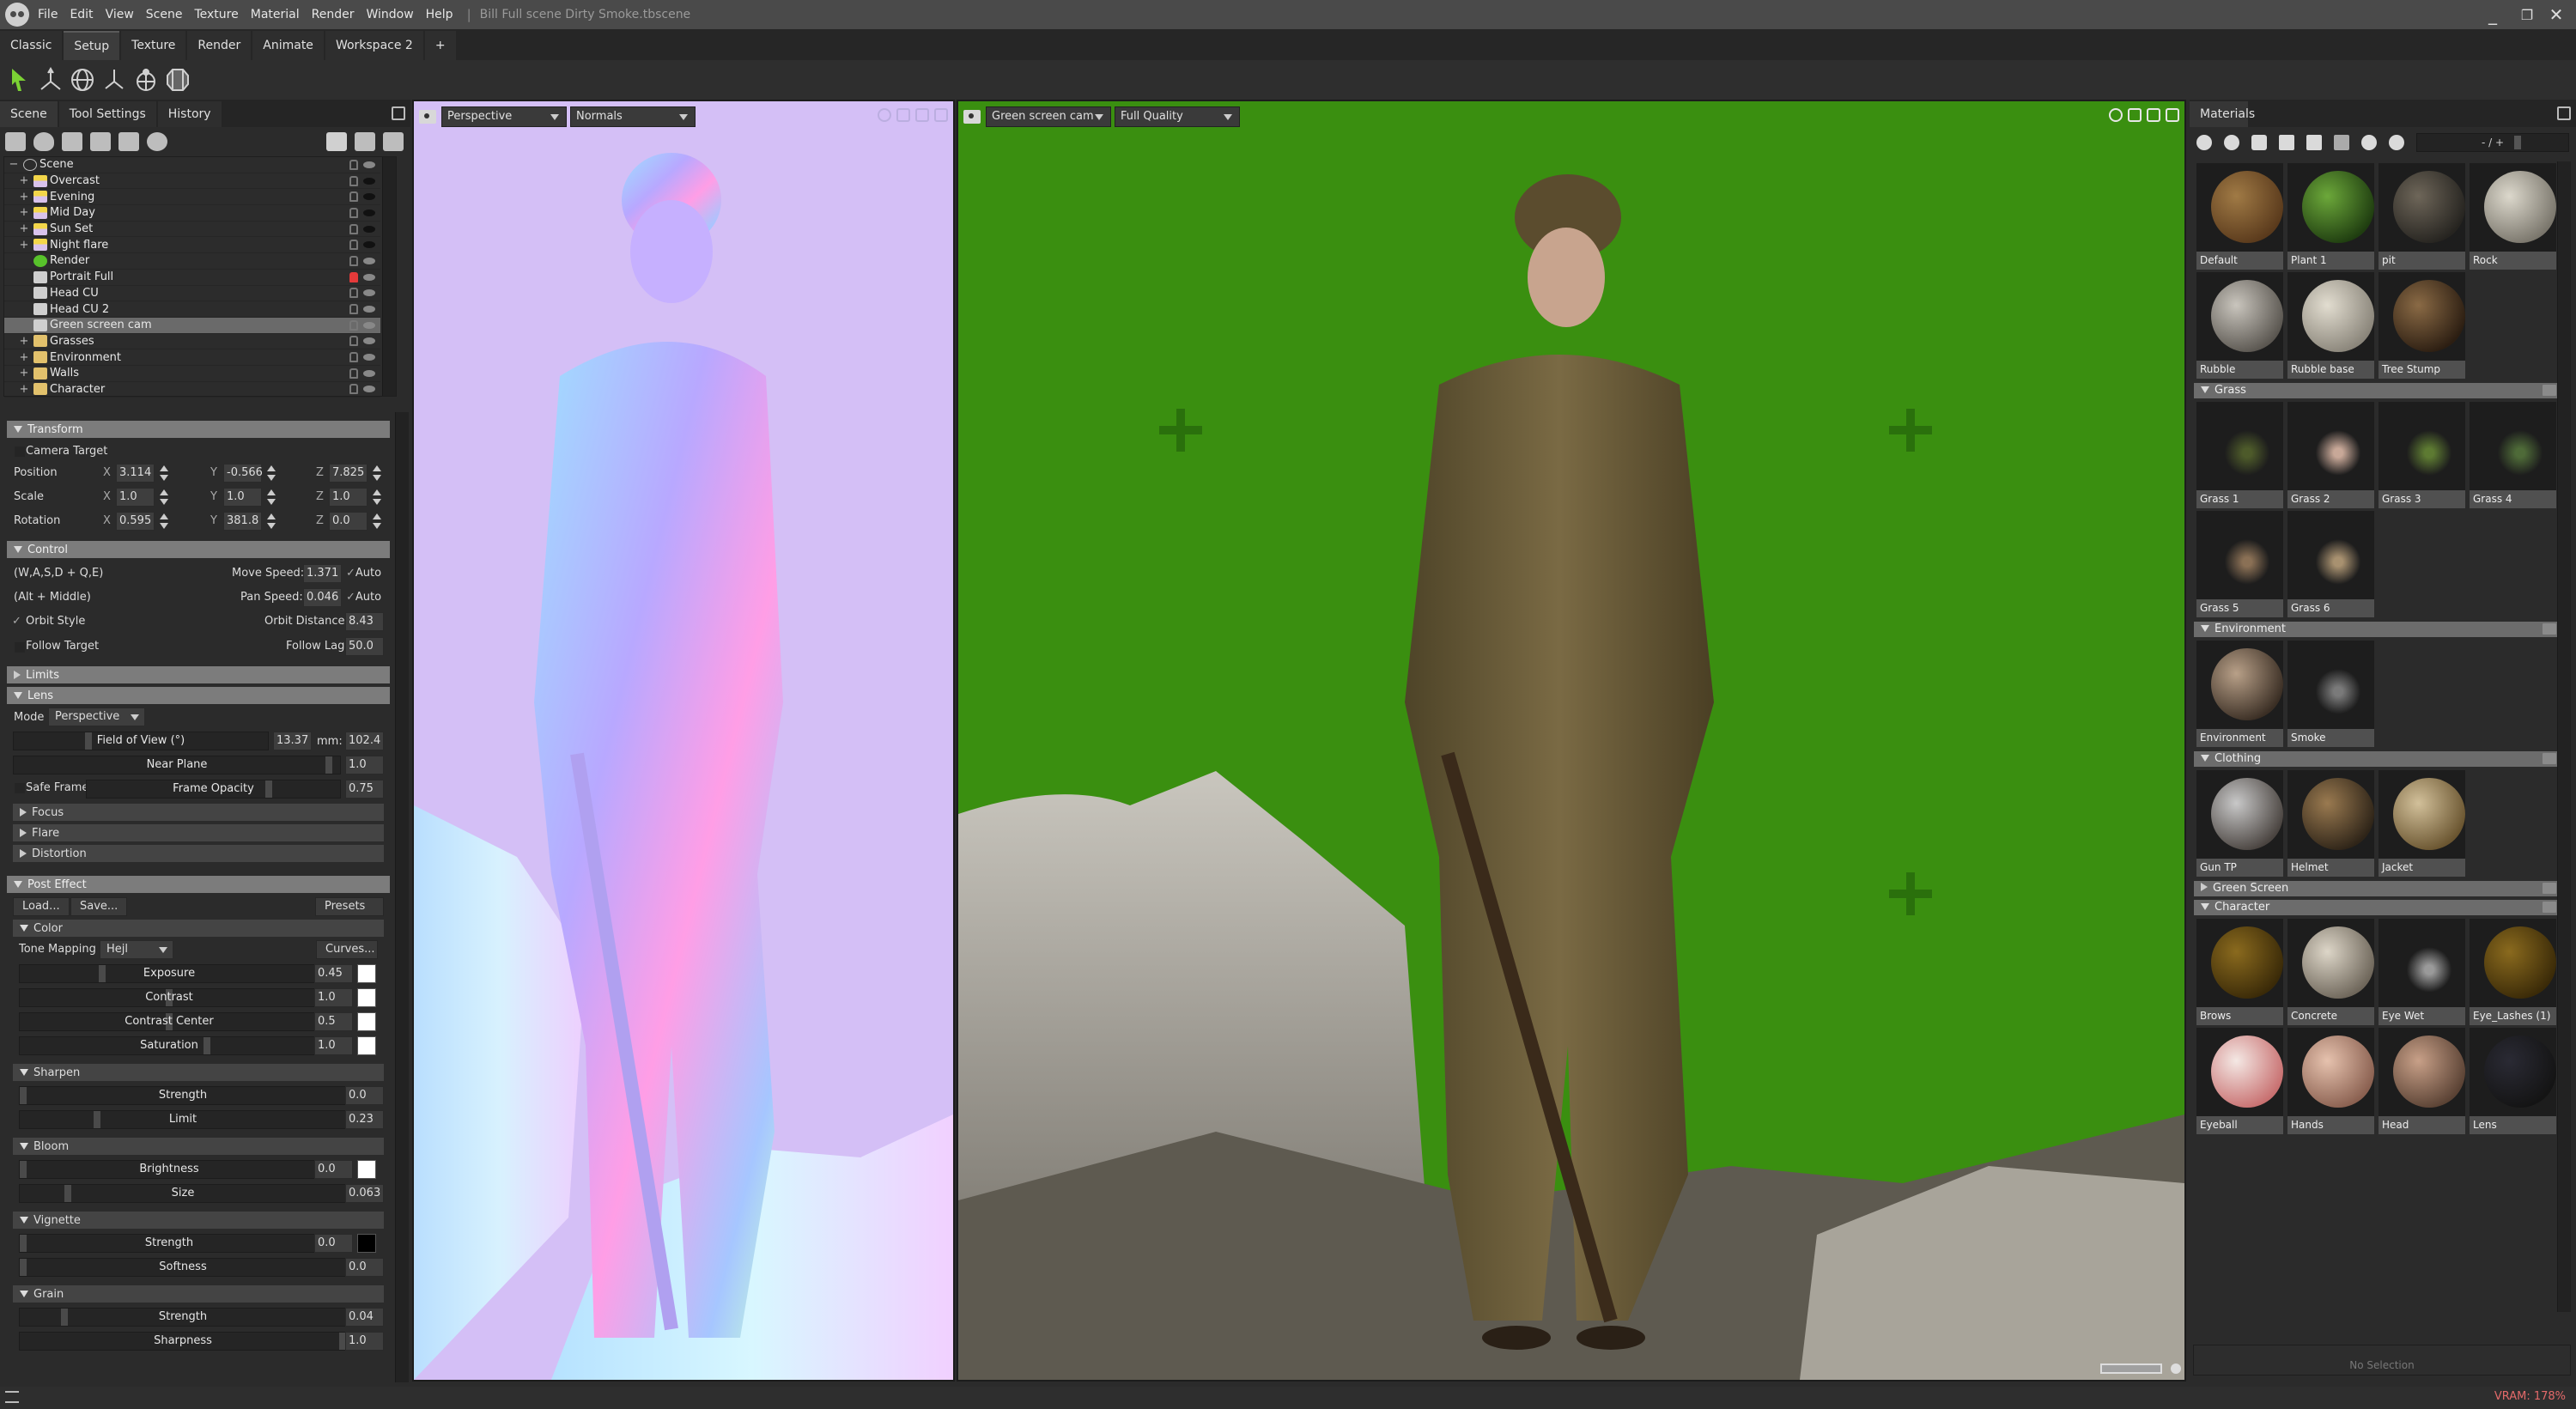 Image resolution: width=2576 pixels, height=1409 pixels. What do you see at coordinates (19, 79) in the screenshot?
I see `select-arrow-icon` at bounding box center [19, 79].